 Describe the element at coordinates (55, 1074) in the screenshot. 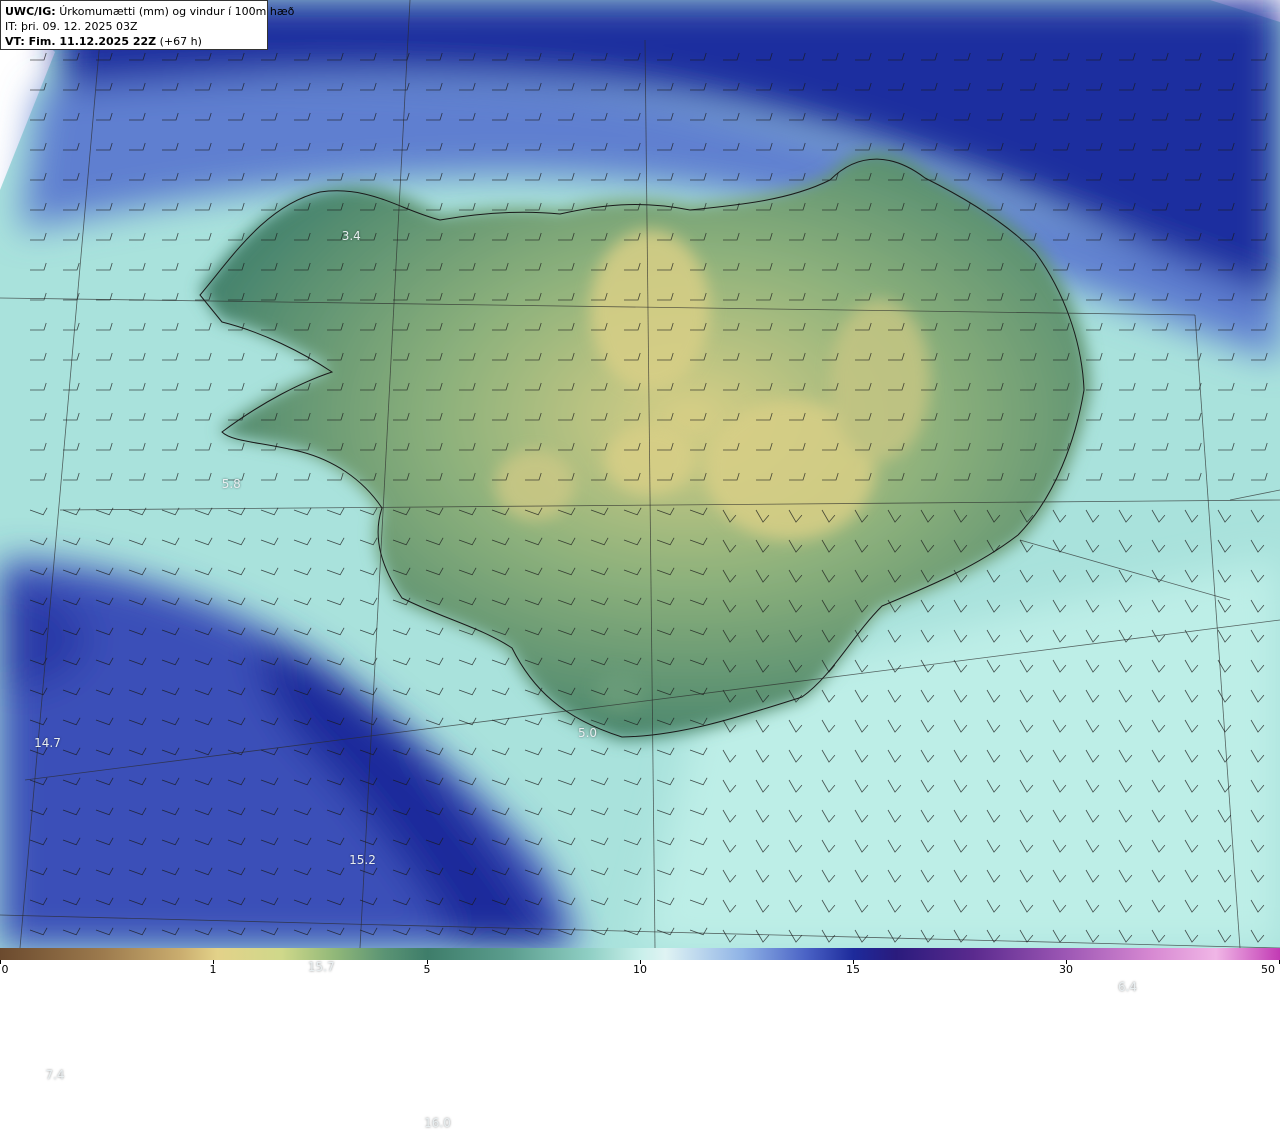

I see `precip-value-label: 7.4` at that location.